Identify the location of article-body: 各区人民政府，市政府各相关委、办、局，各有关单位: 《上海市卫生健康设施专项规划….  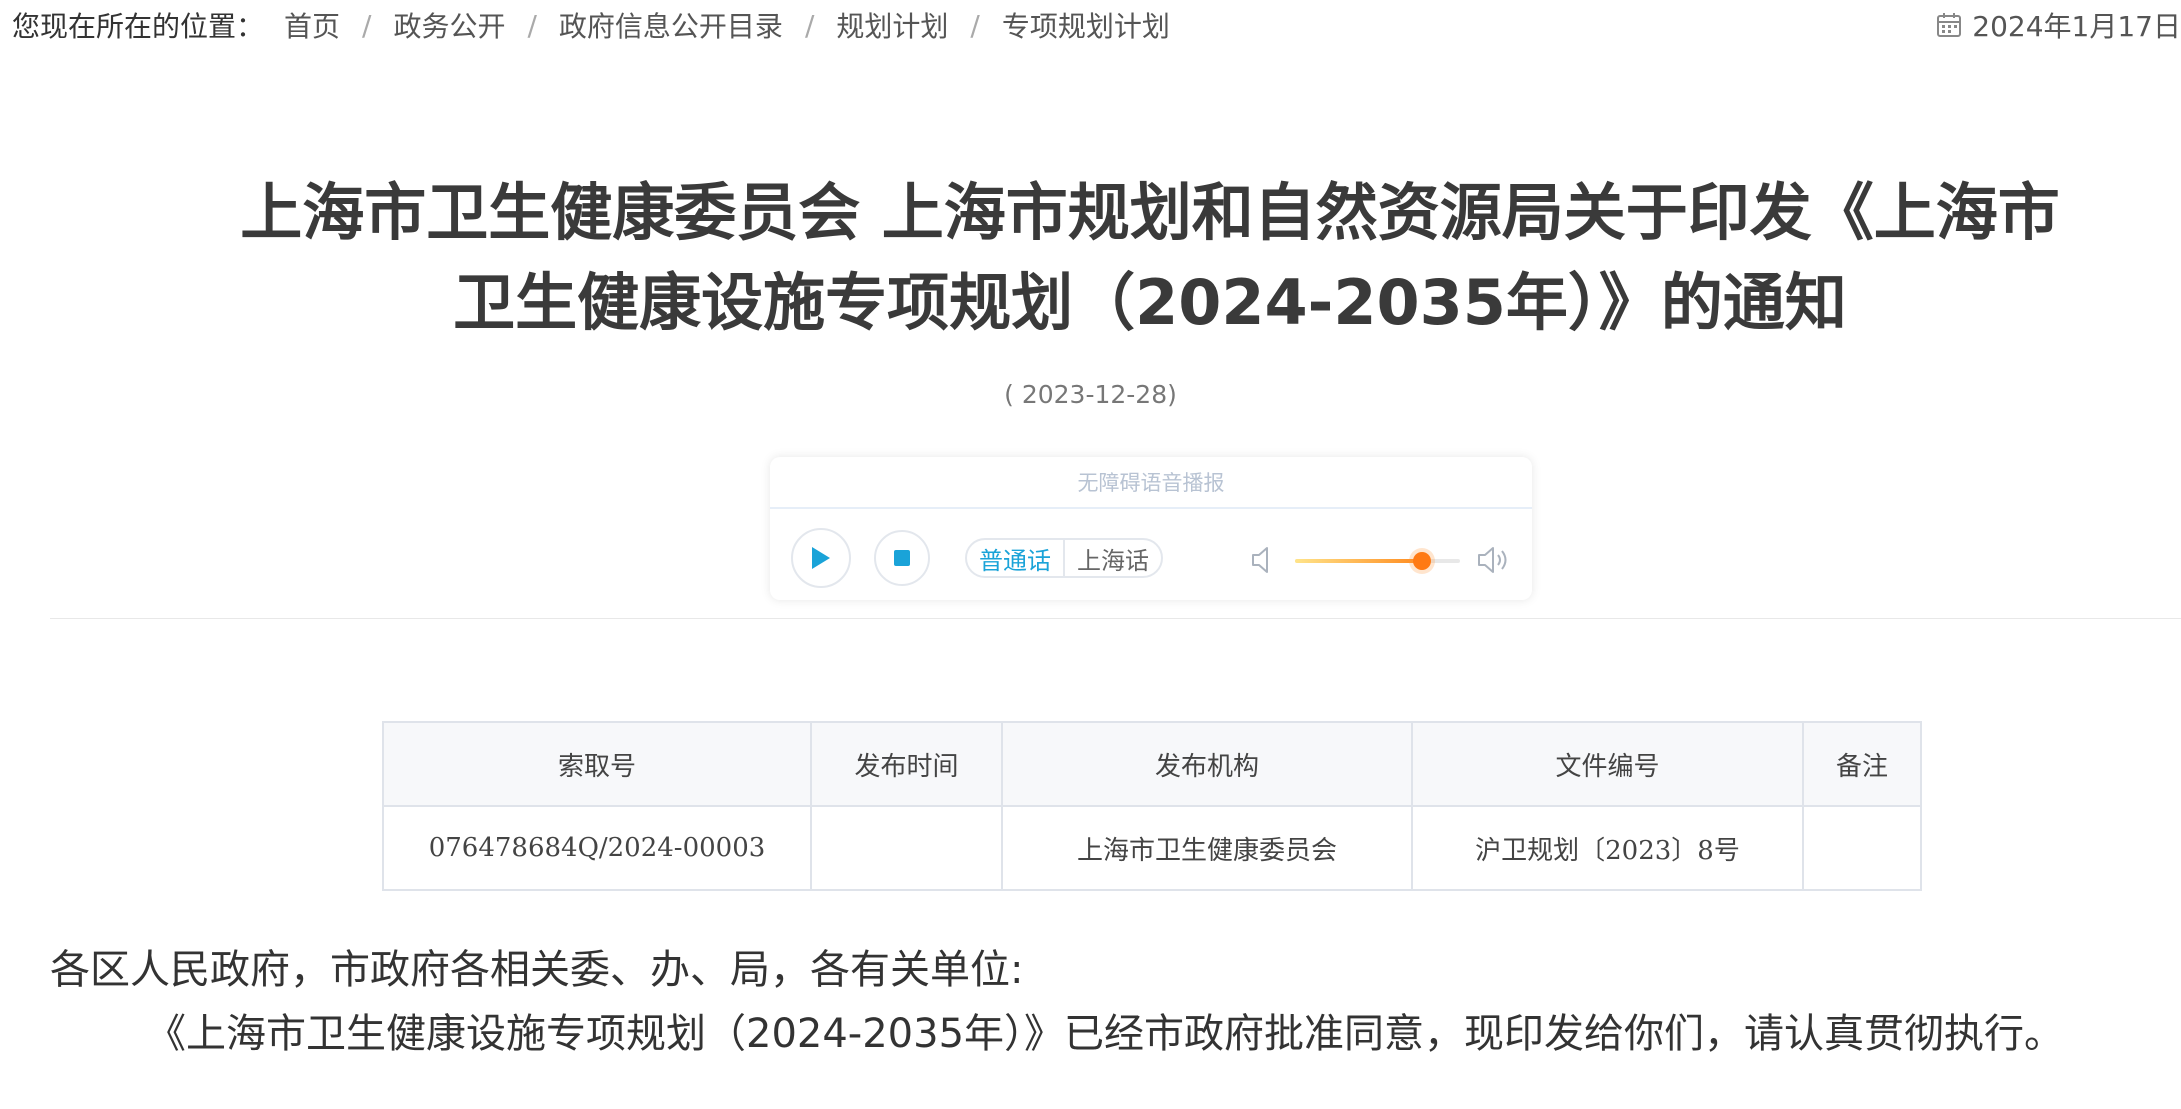
(1115, 1002).